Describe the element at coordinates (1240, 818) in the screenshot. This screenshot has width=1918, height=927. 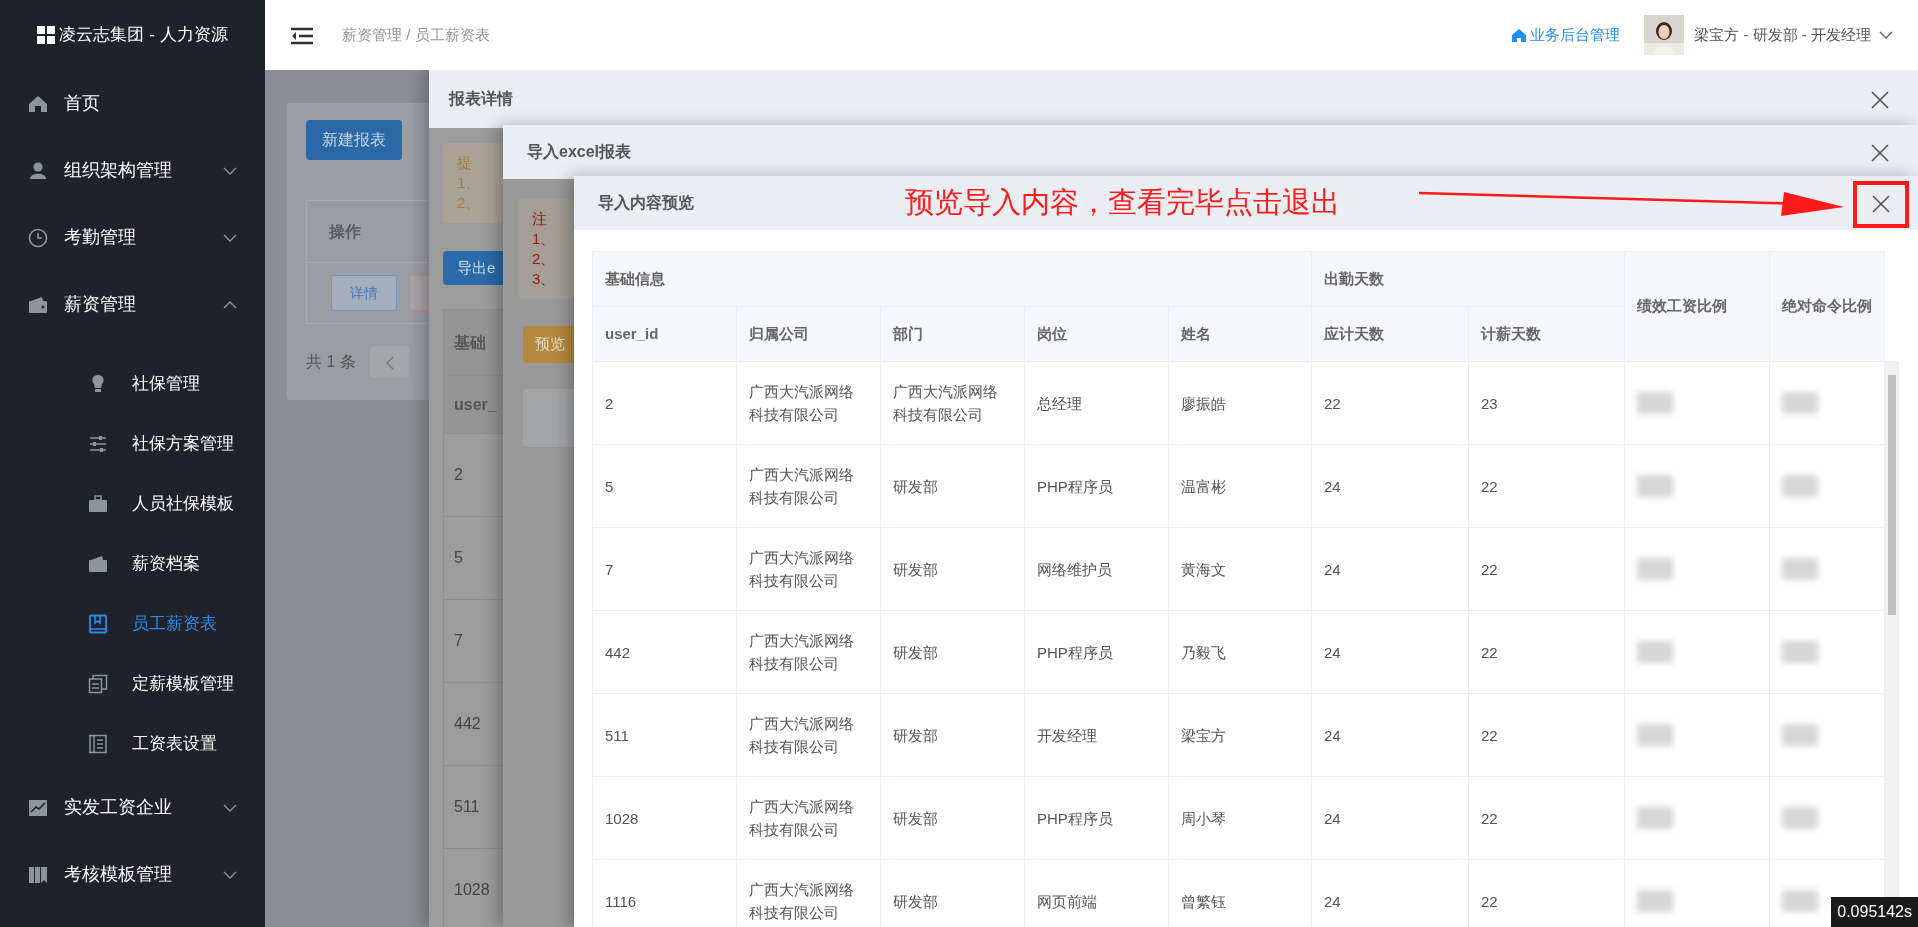
I see `table-cell: 周小琴` at that location.